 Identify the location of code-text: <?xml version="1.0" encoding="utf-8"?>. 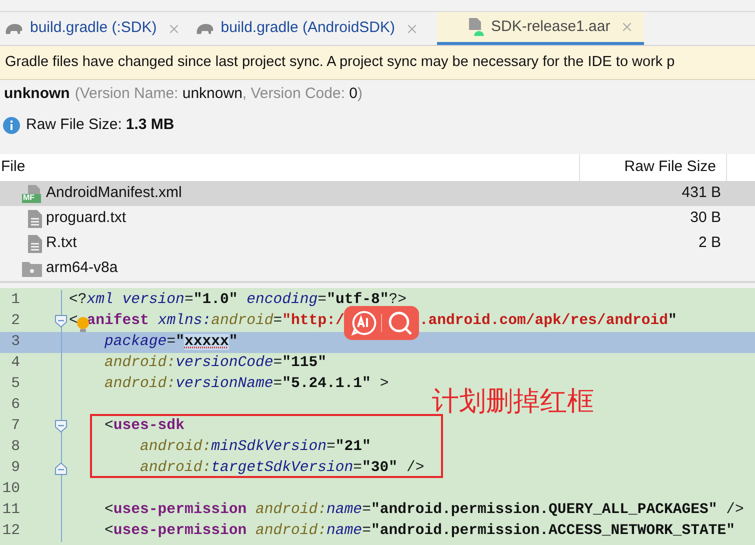
(237, 300).